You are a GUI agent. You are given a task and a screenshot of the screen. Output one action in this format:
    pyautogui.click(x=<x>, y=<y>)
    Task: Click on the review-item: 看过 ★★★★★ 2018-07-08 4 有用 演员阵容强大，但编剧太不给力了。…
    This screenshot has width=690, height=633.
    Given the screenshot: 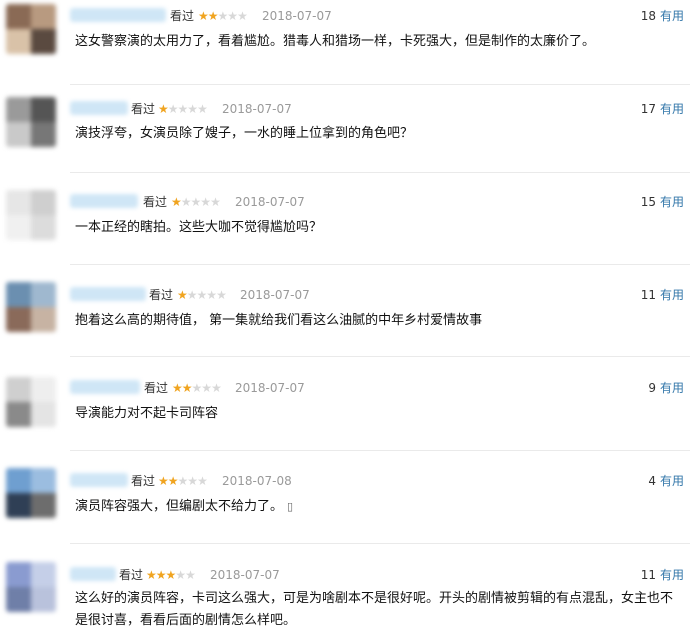 What is the action you would take?
    pyautogui.click(x=345, y=510)
    